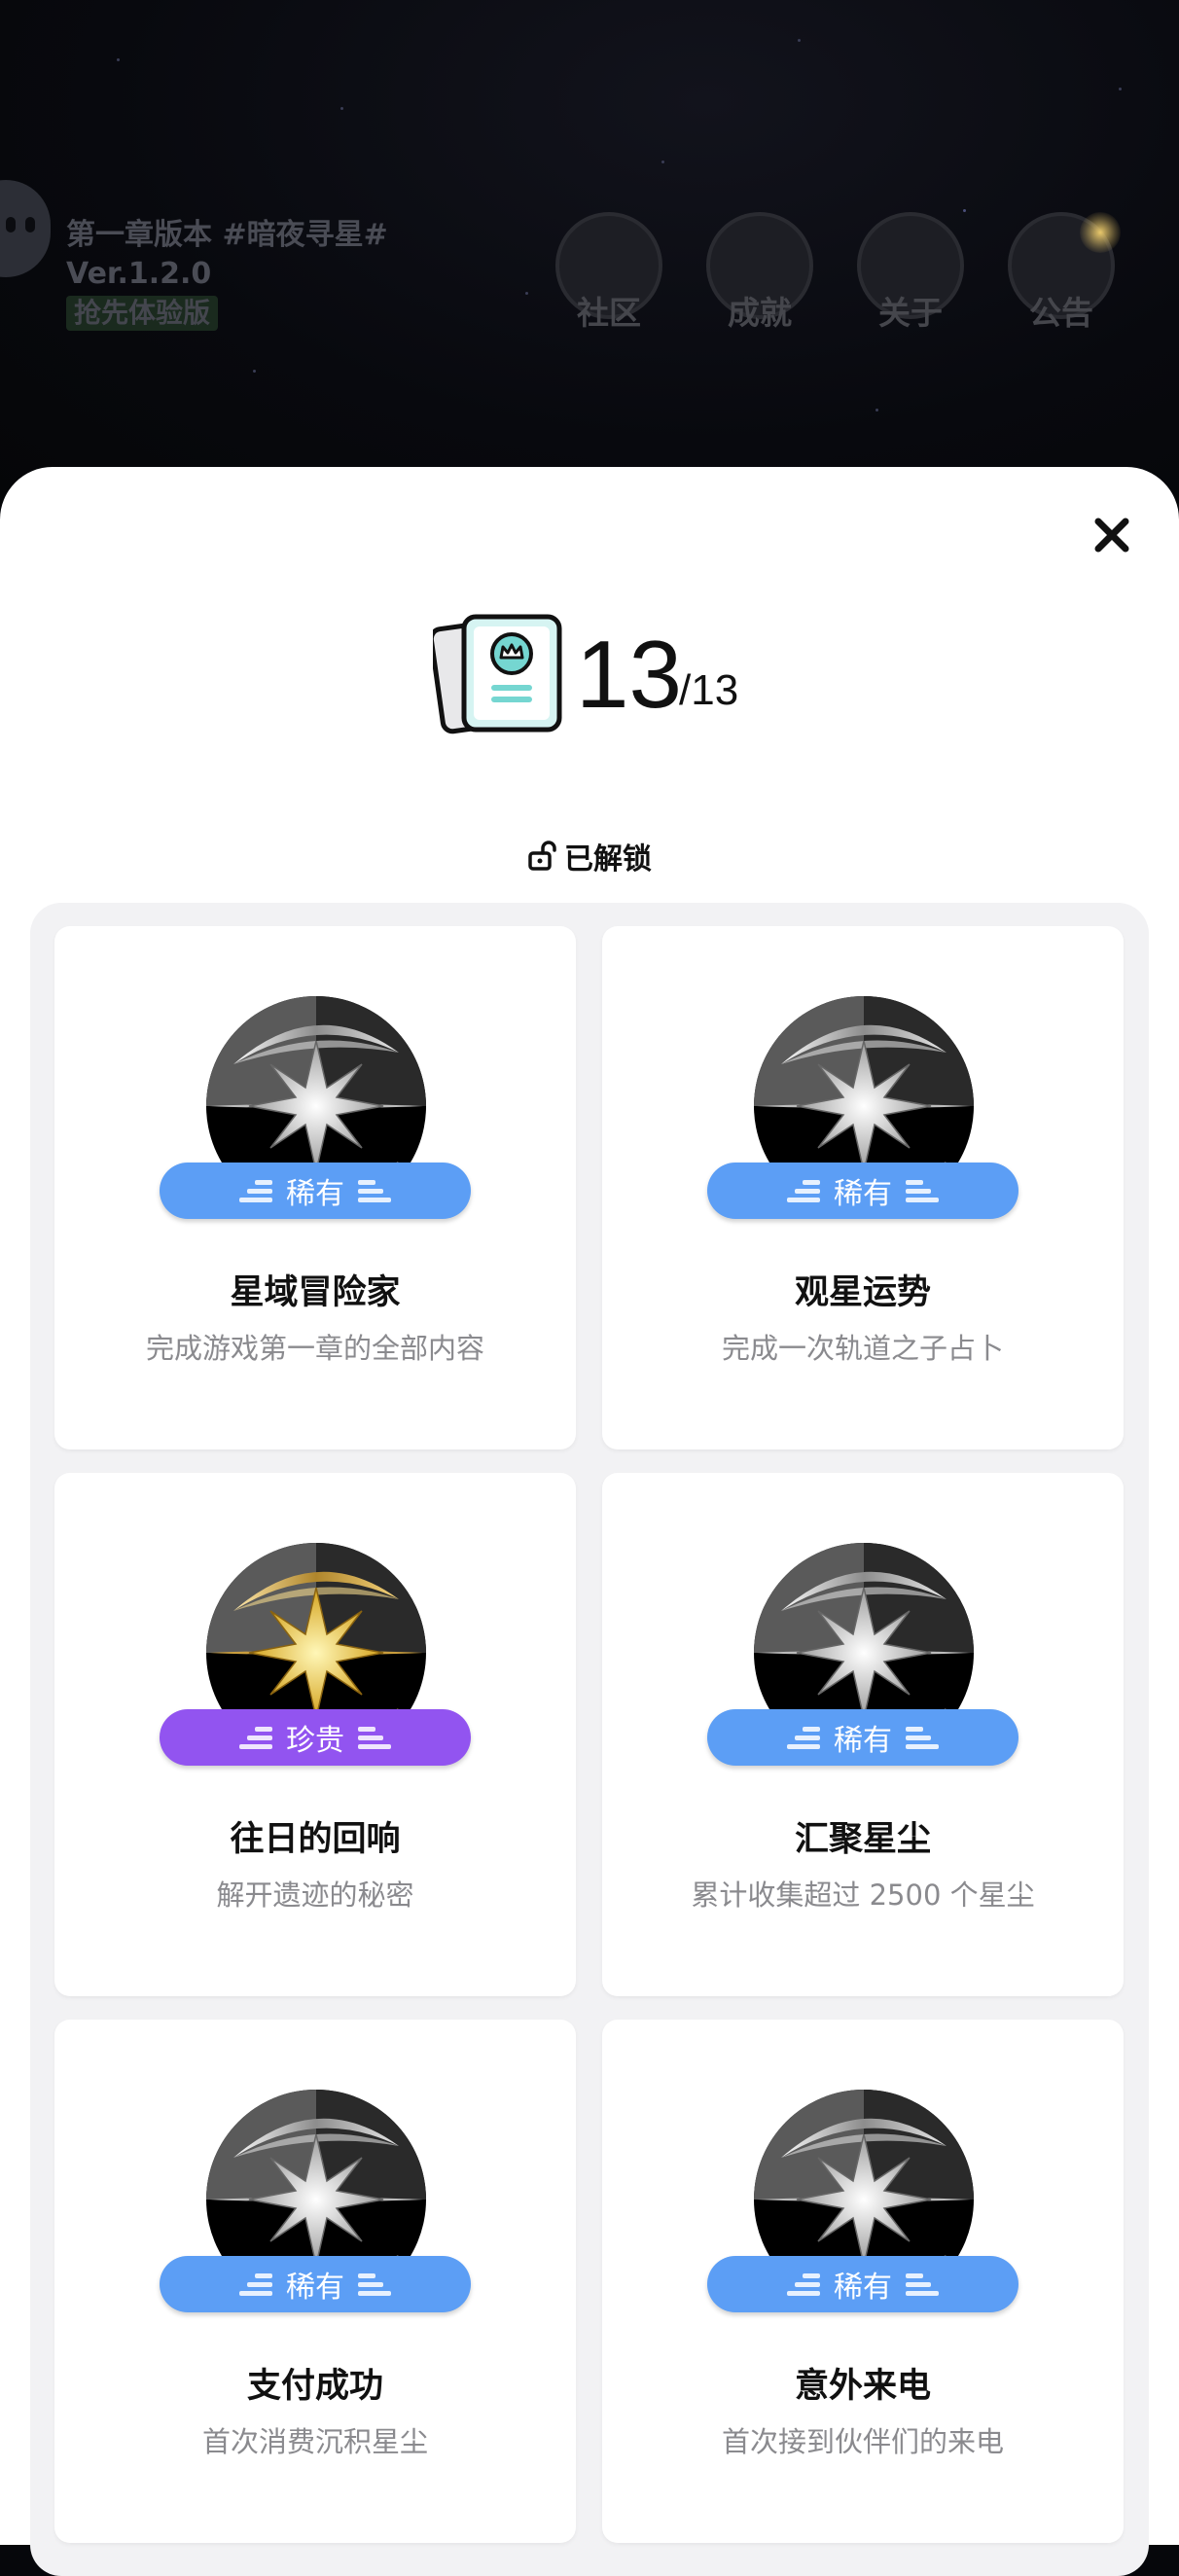  Describe the element at coordinates (608, 859) in the screenshot. I see `unlocked-section-label: 已解锁` at that location.